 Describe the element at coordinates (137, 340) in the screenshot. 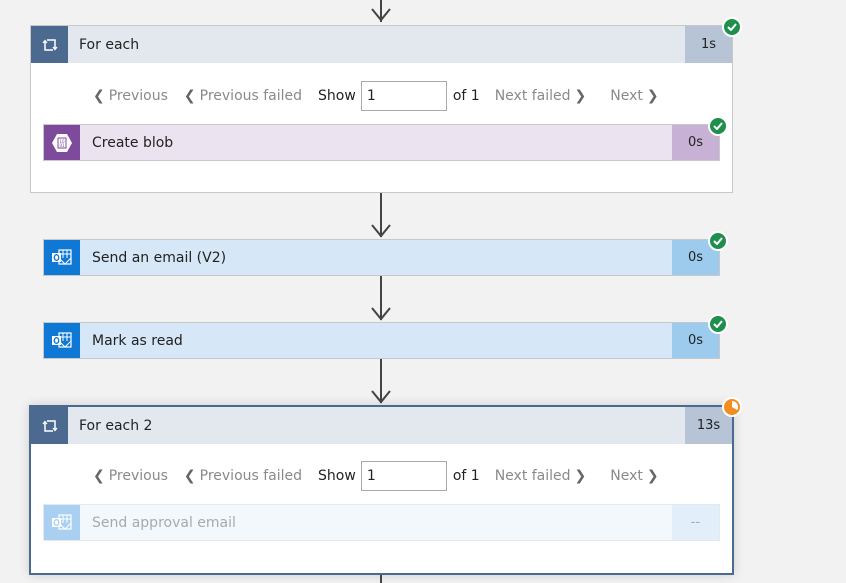

I see `step-title: Mark as read` at that location.